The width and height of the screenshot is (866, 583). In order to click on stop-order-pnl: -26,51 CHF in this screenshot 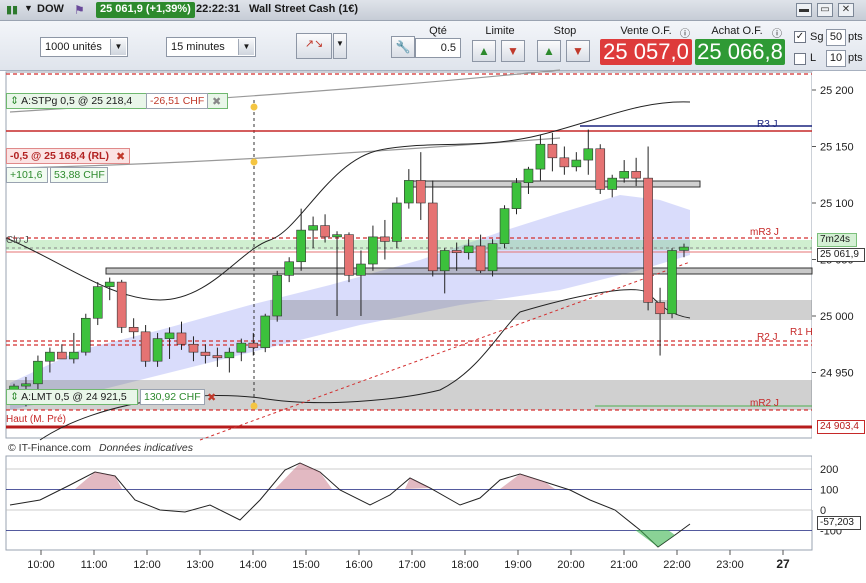, I will do `click(177, 101)`.